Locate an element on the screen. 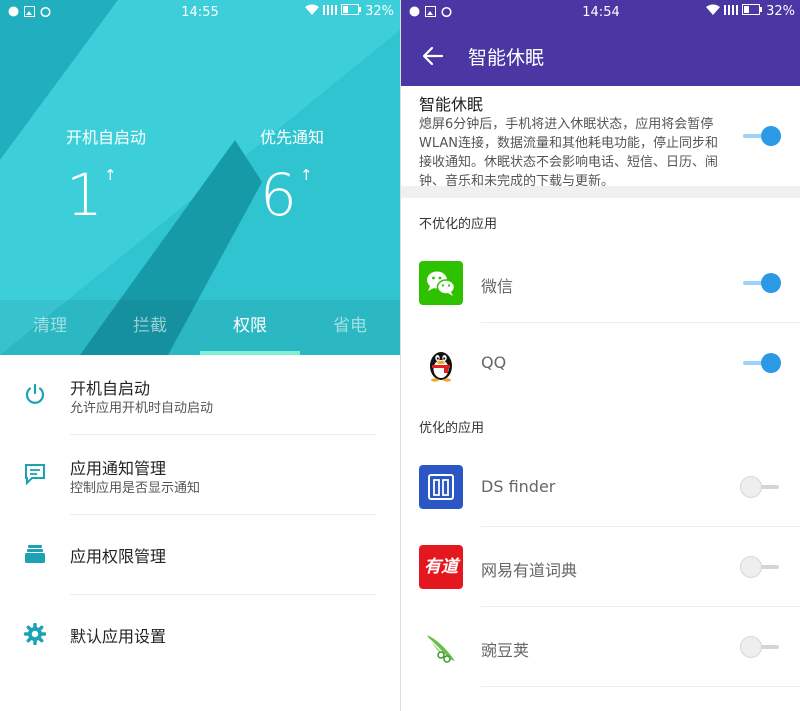 The height and width of the screenshot is (711, 800). app-row-youdao: 有道 网易有道词典 is located at coordinates (600, 567).